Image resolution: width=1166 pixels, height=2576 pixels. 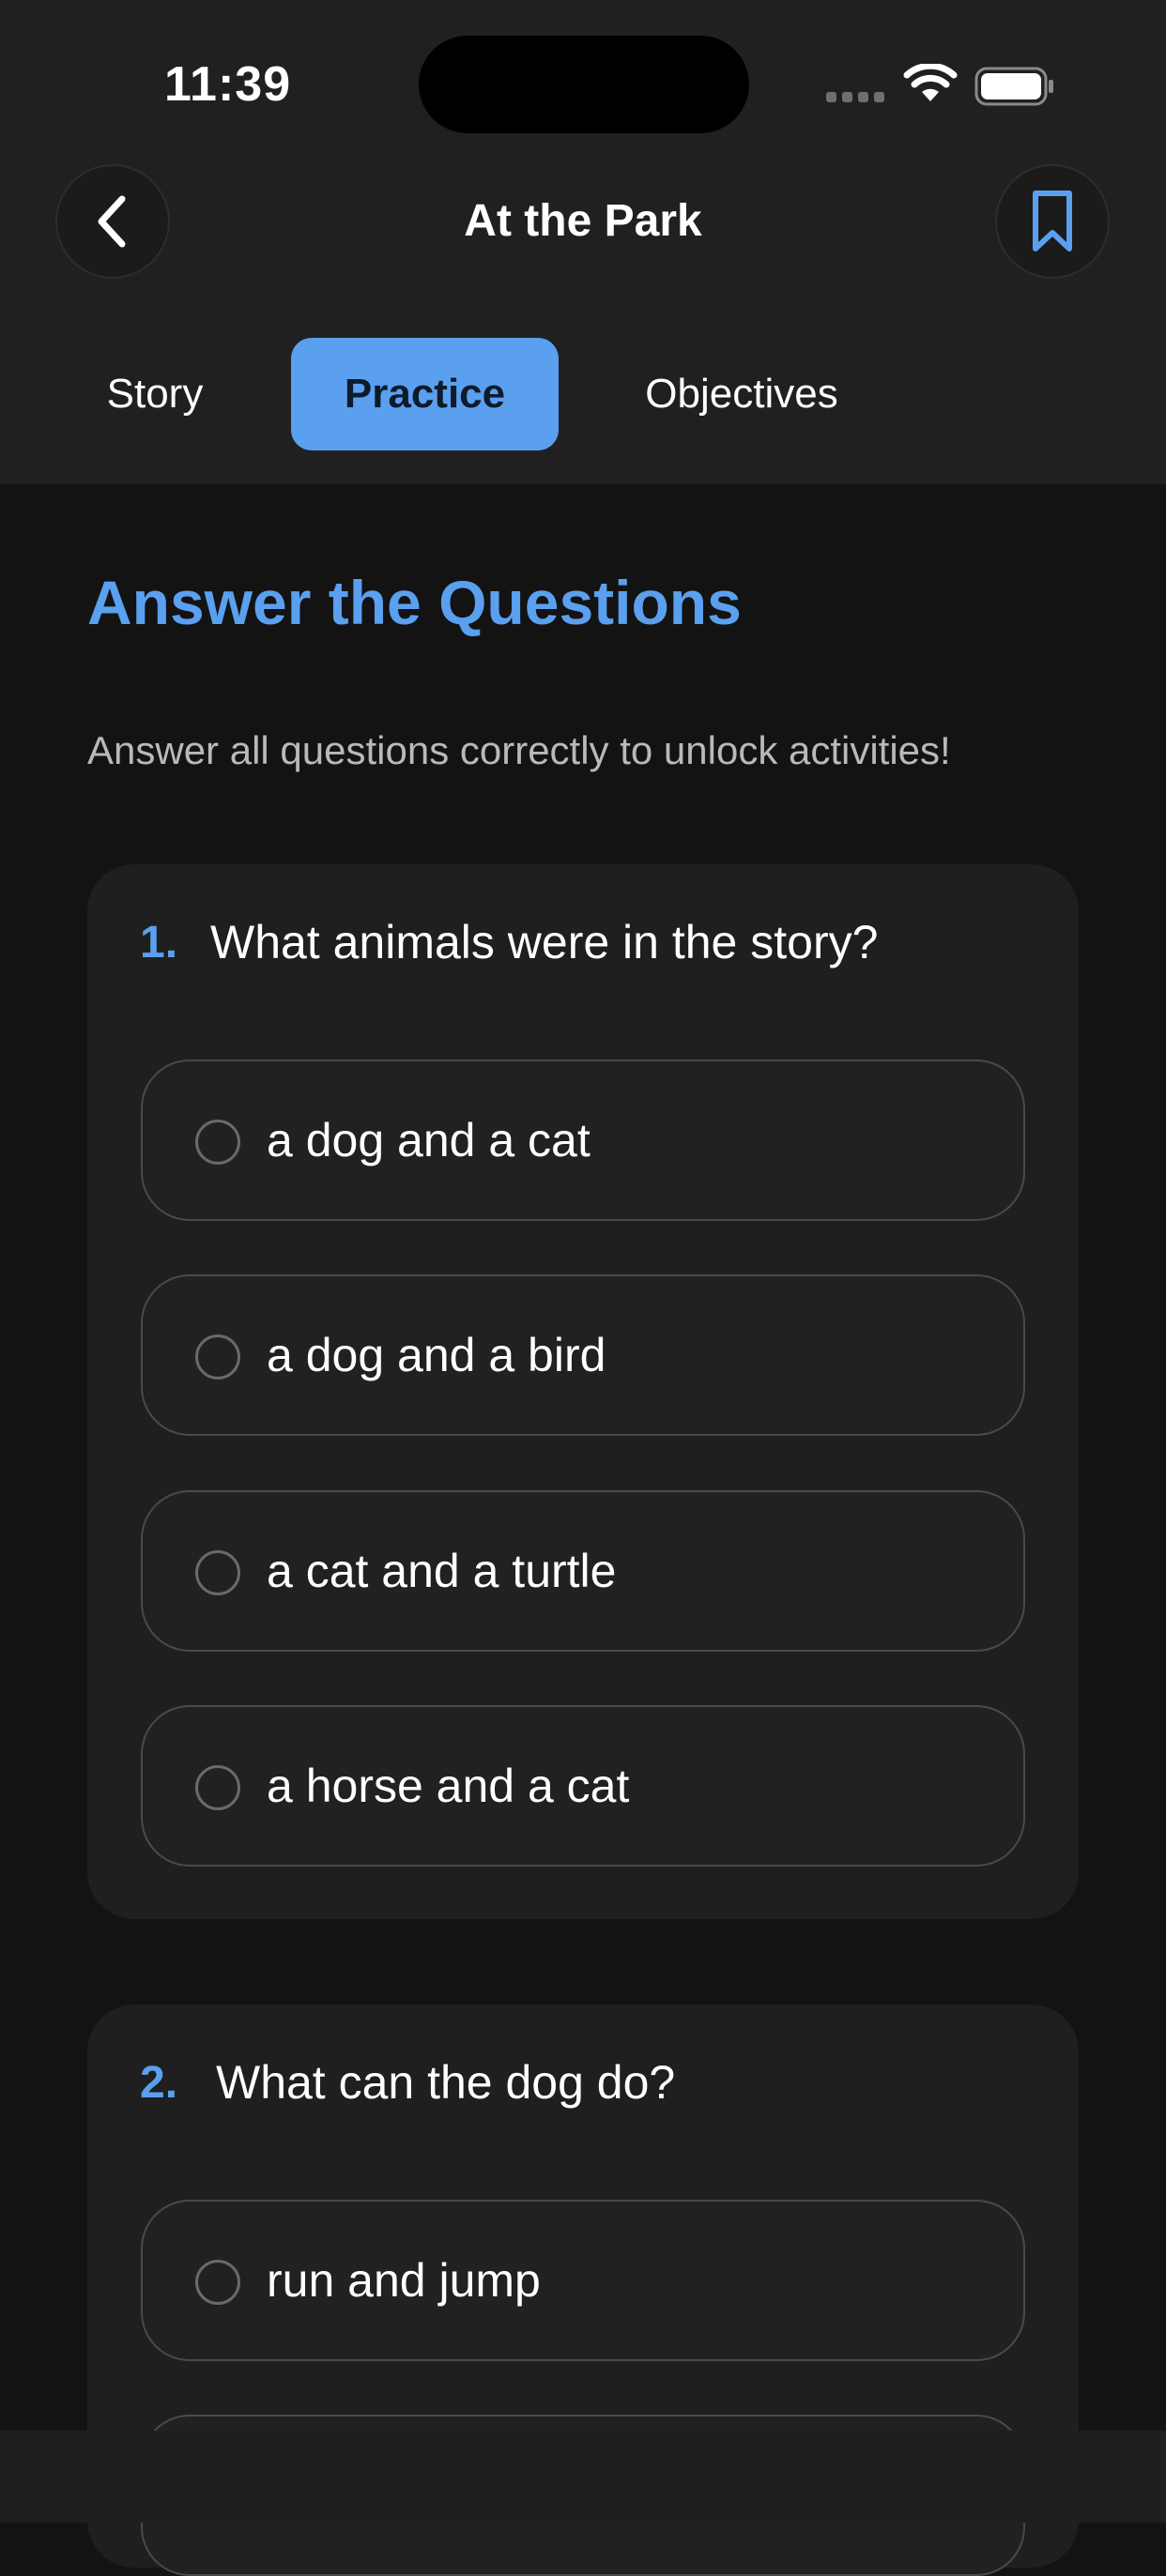 What do you see at coordinates (425, 394) in the screenshot?
I see `tab-practice: Practice` at bounding box center [425, 394].